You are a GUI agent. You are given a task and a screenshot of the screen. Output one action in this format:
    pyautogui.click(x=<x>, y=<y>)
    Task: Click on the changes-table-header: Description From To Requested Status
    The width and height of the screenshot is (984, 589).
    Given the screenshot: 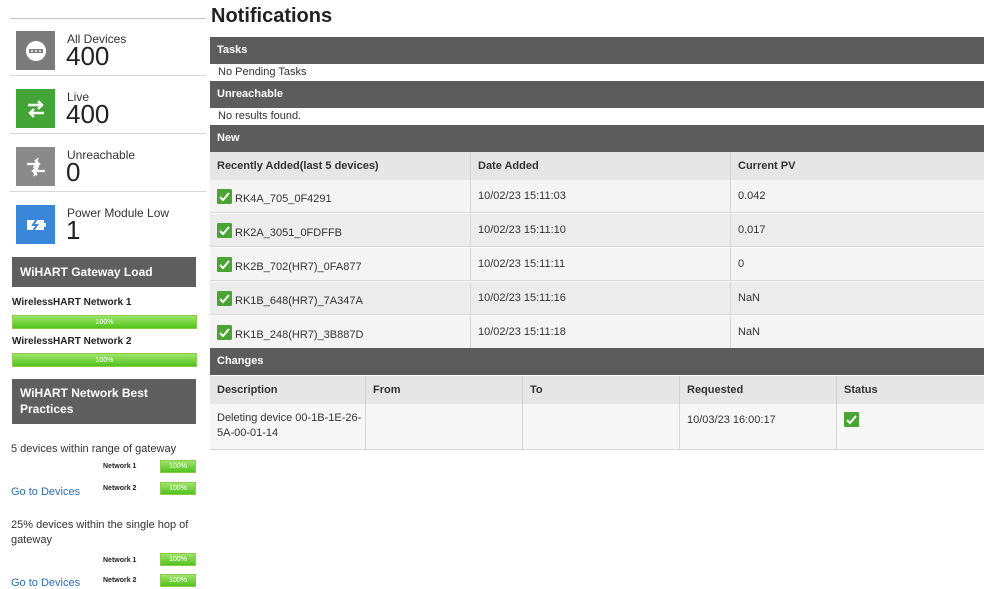 What is the action you would take?
    pyautogui.click(x=597, y=390)
    